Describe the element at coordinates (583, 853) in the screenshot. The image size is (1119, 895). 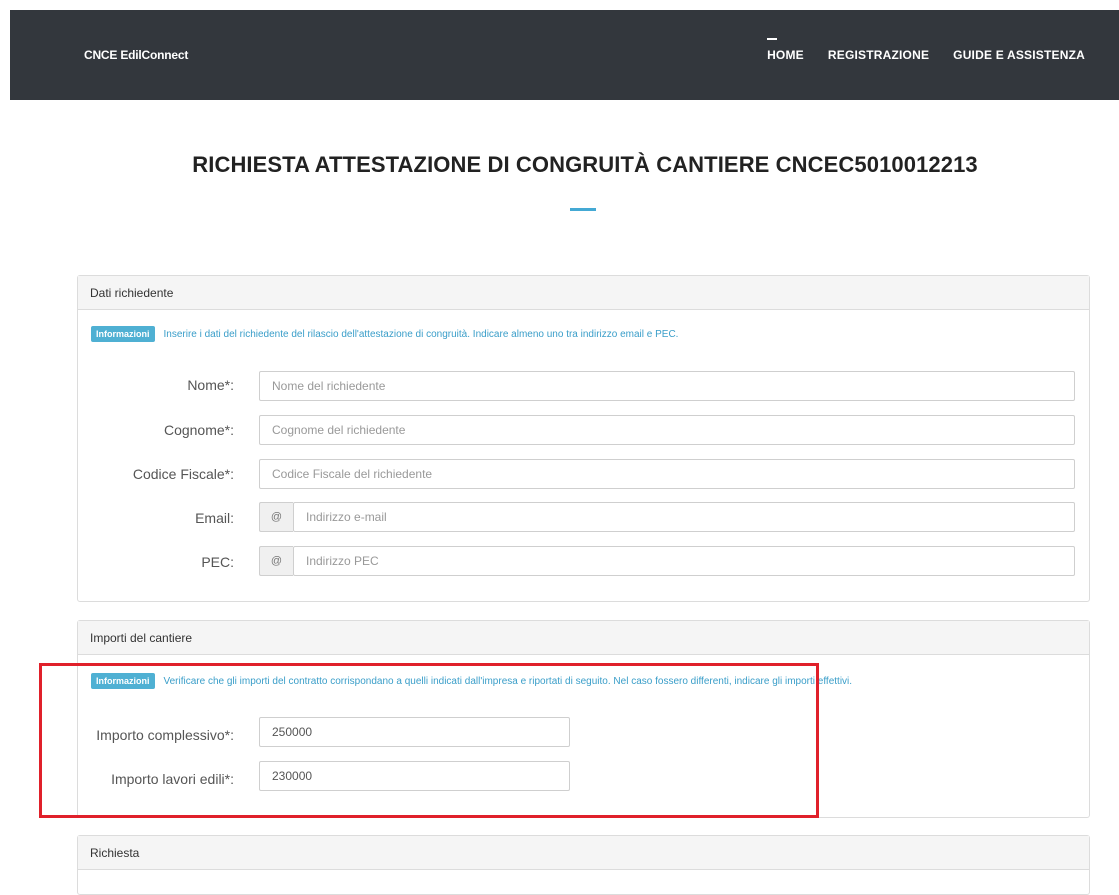
I see `panel-heading-richiesta: Richiesta` at that location.